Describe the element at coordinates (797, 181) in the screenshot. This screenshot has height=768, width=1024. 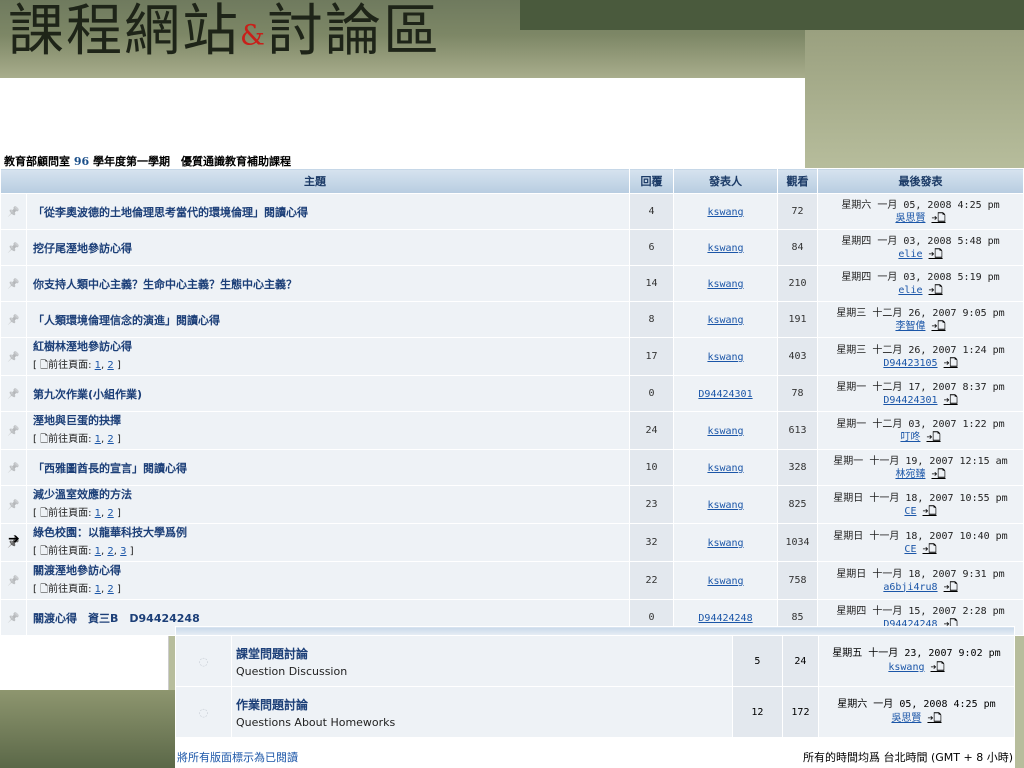
I see `header-views: 觀看` at that location.